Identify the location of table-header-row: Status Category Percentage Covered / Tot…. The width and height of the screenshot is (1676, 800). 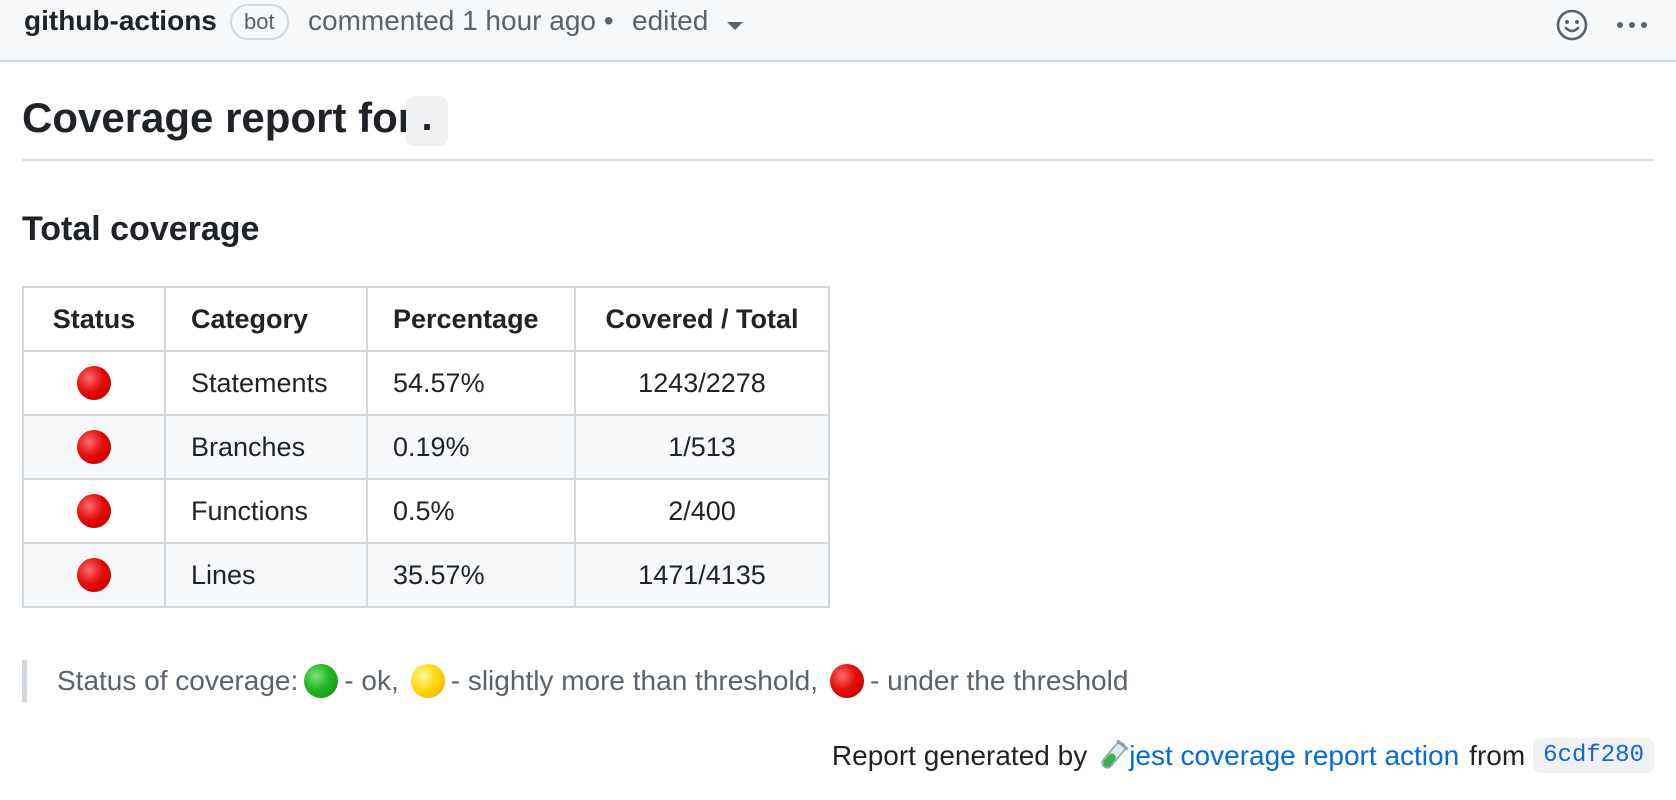
(426, 319).